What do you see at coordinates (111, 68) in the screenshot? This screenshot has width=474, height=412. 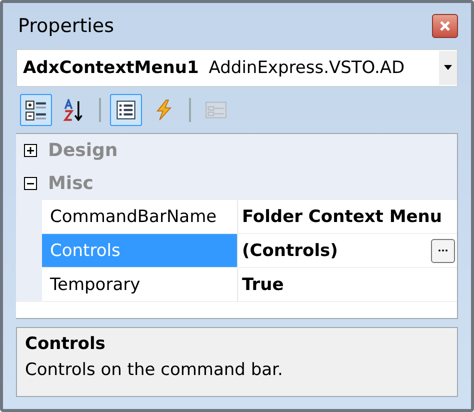 I see `object-name: AdxContextMenu1` at bounding box center [111, 68].